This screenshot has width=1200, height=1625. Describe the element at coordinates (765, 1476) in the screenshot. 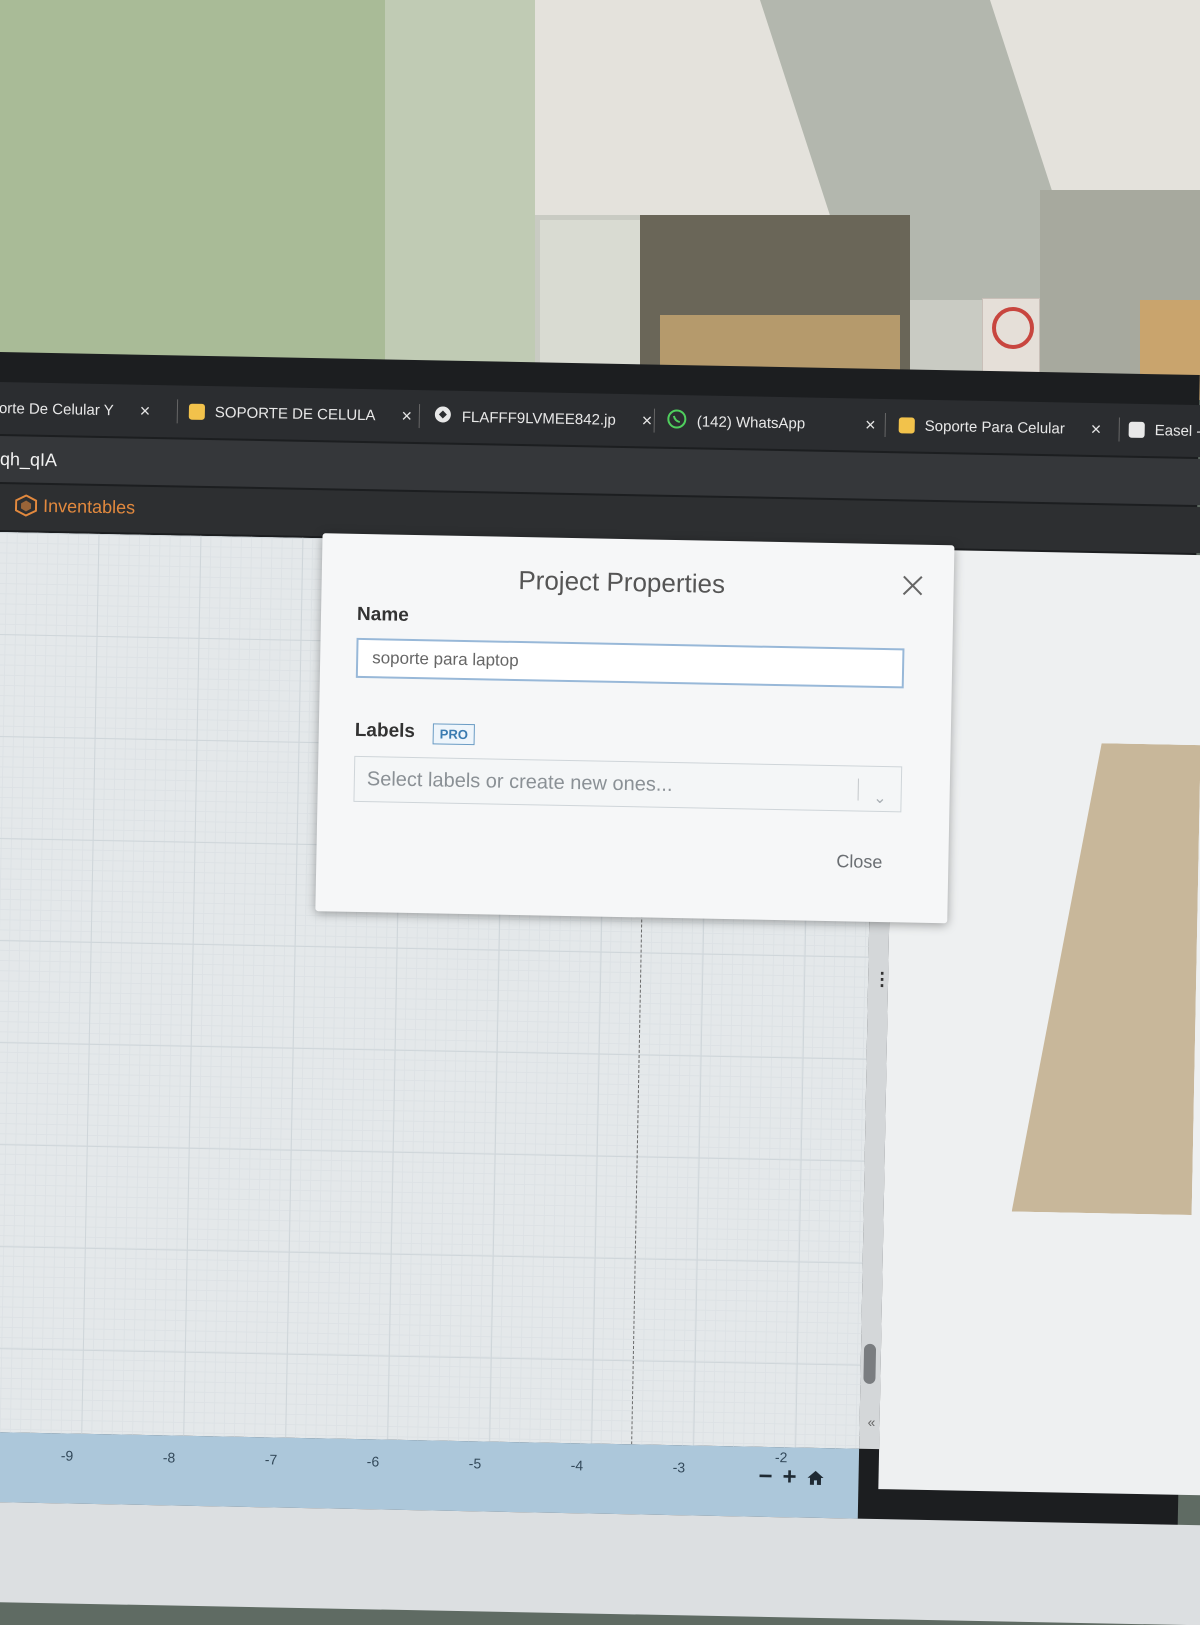

I see `zoom-out-button: −` at that location.